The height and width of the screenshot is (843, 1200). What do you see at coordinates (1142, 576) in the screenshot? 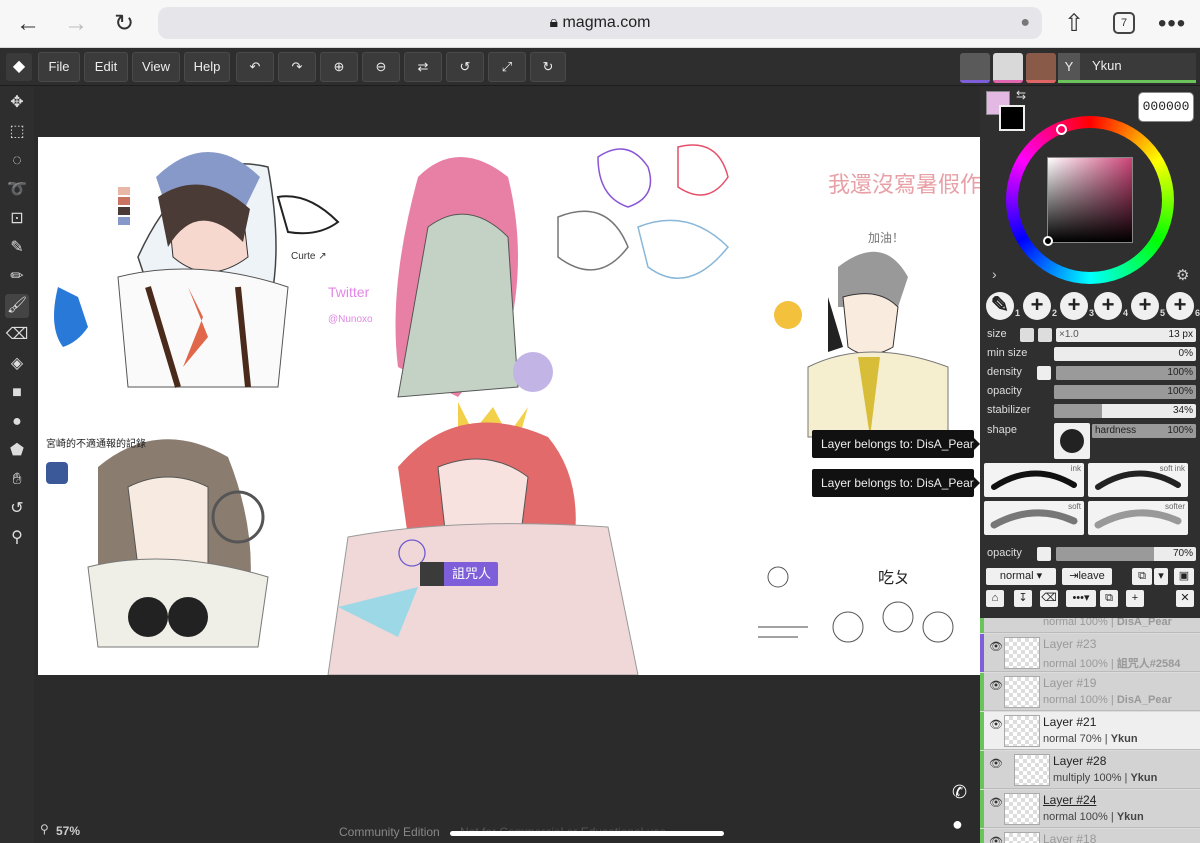
I see `copy-icon: ⧉` at bounding box center [1142, 576].